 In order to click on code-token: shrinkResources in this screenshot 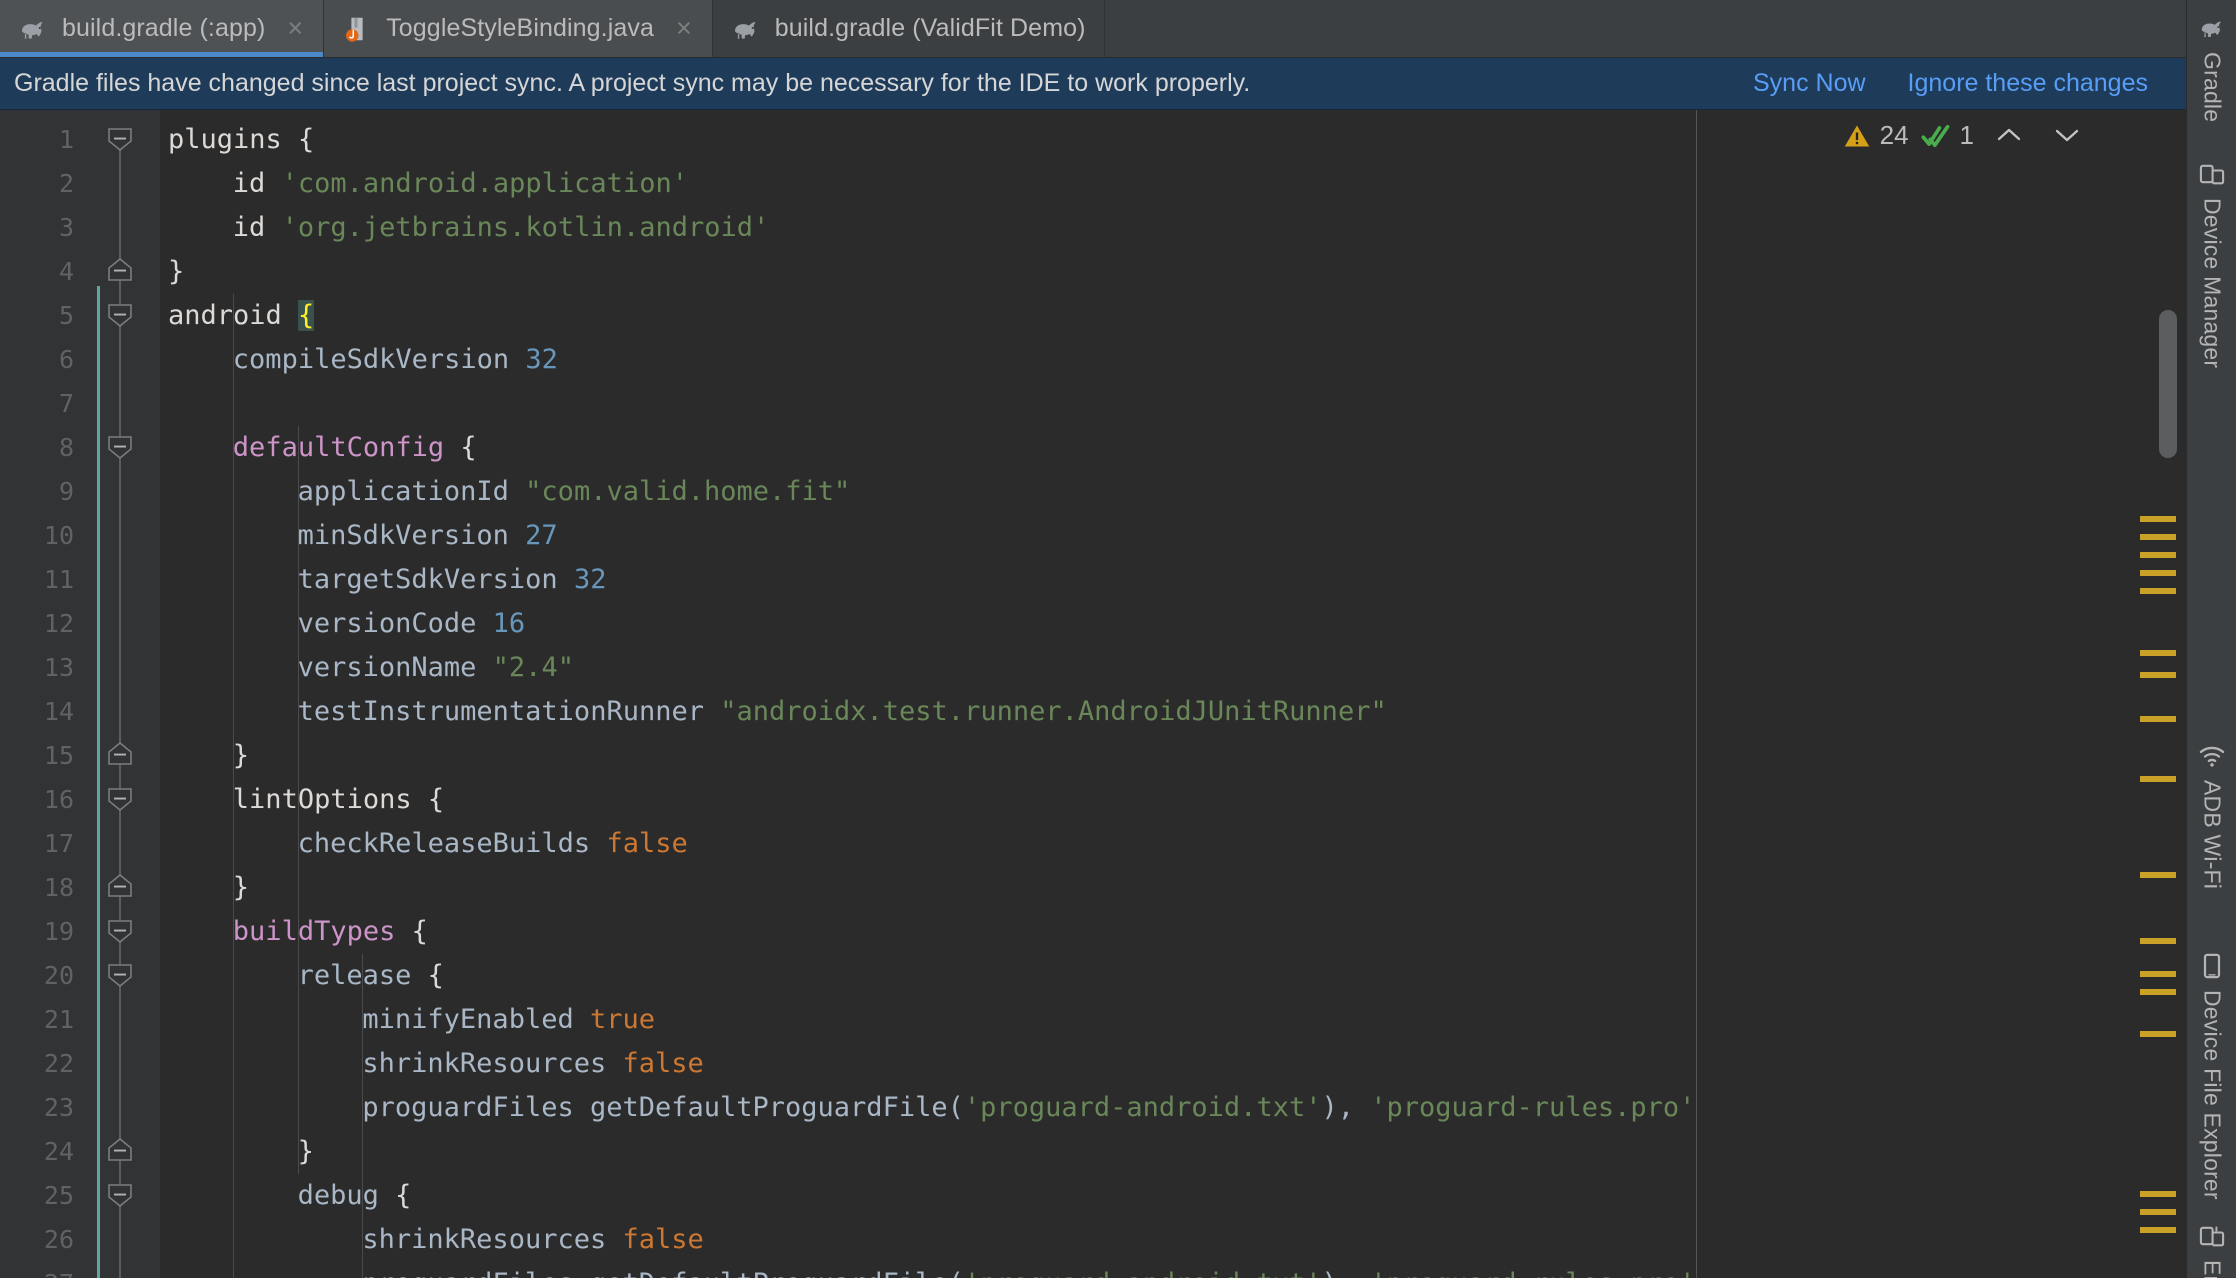, I will do `click(492, 1239)`.